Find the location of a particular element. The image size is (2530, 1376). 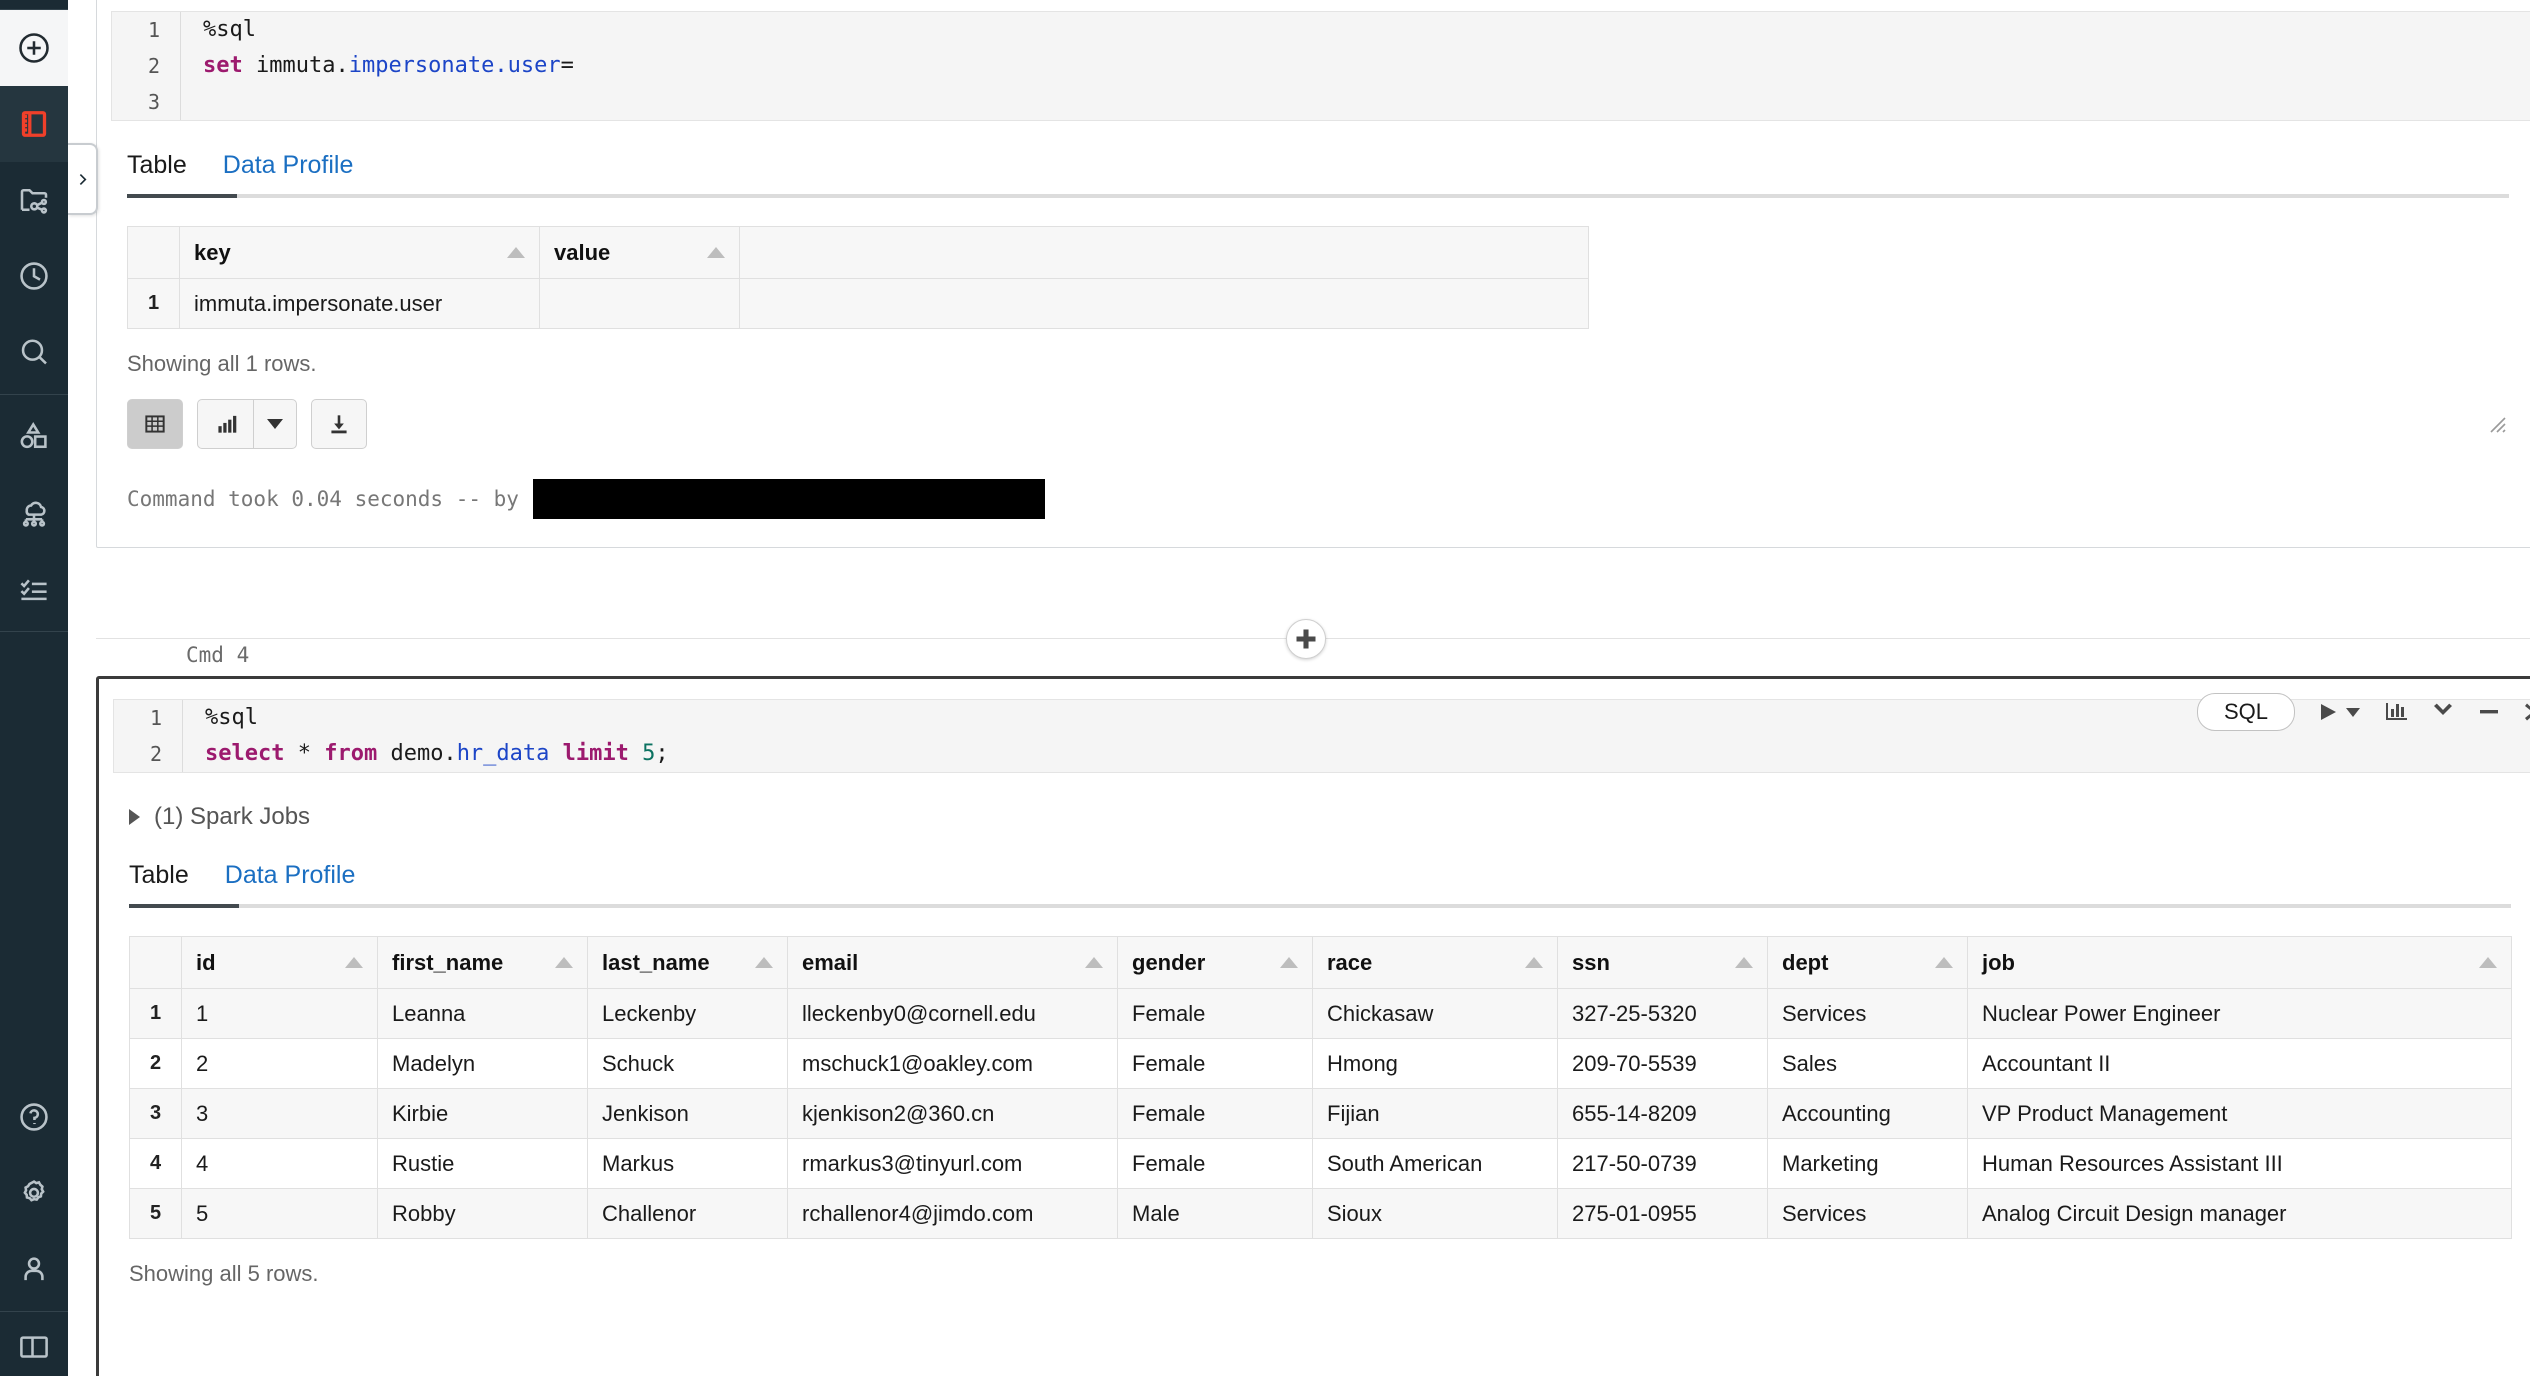

close-cell-button is located at coordinates (2526, 712).